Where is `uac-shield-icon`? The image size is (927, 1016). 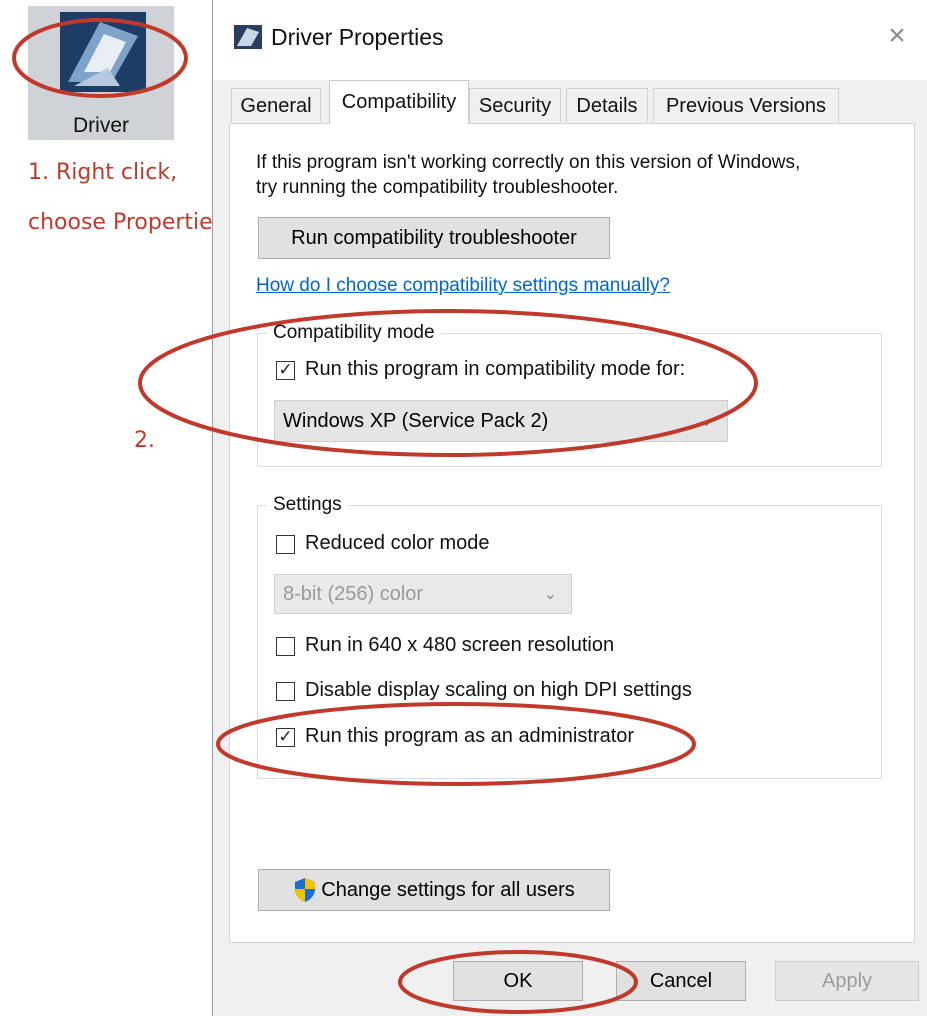
uac-shield-icon is located at coordinates (305, 890).